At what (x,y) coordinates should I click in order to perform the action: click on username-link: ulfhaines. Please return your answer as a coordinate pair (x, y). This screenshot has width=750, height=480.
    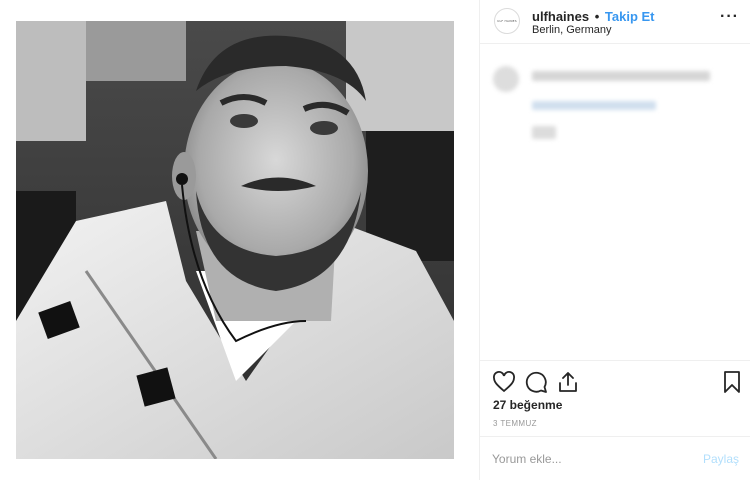
    Looking at the image, I should click on (560, 16).